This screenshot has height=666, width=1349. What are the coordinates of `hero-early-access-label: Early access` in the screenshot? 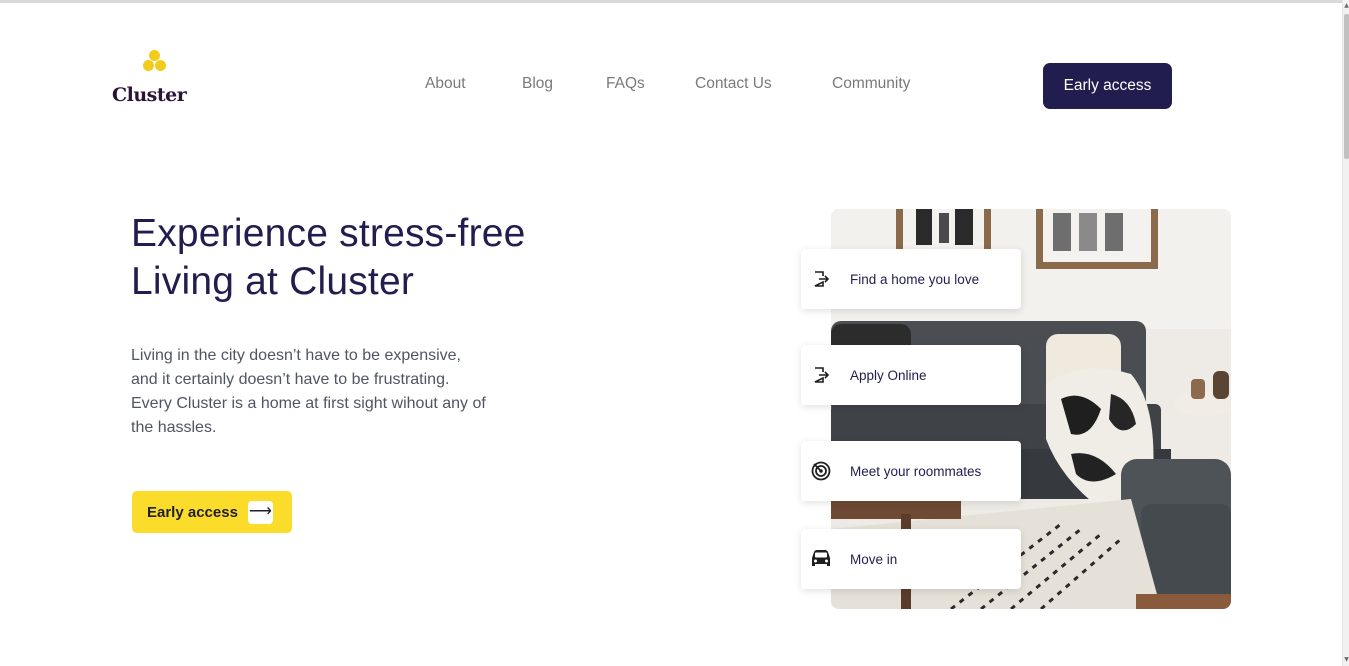 It's located at (192, 512).